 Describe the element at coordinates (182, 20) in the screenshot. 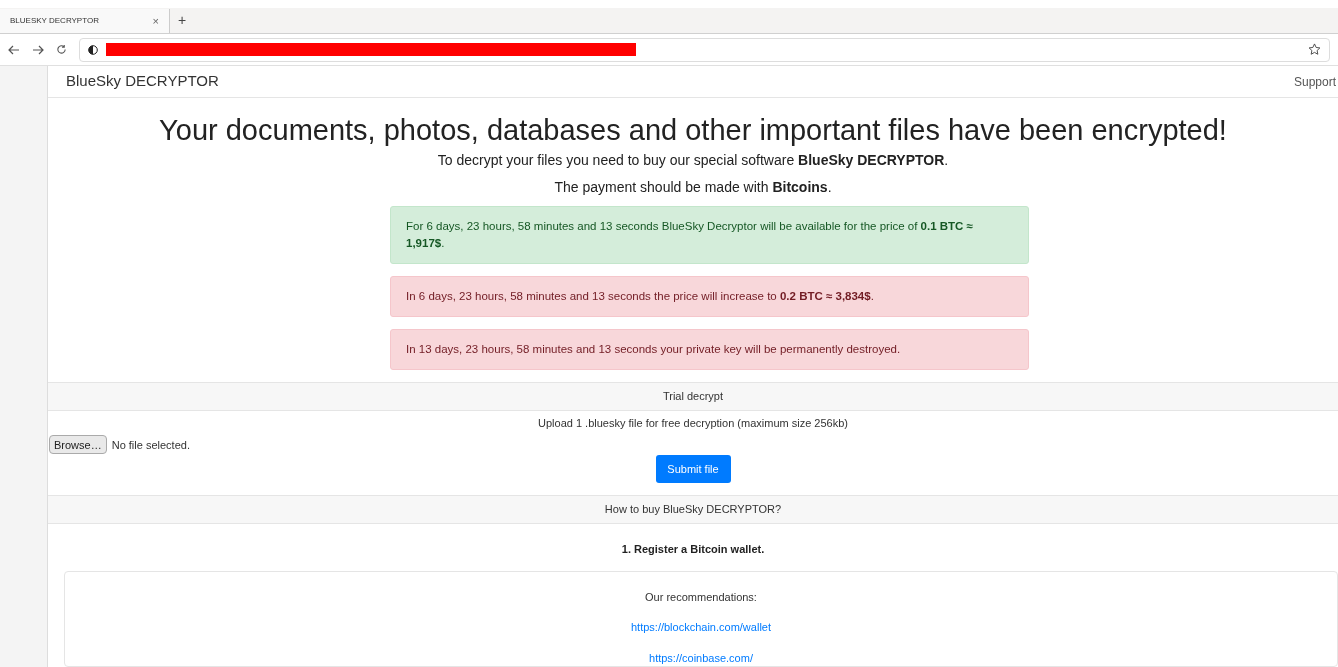

I see `new-tab-button: +` at that location.